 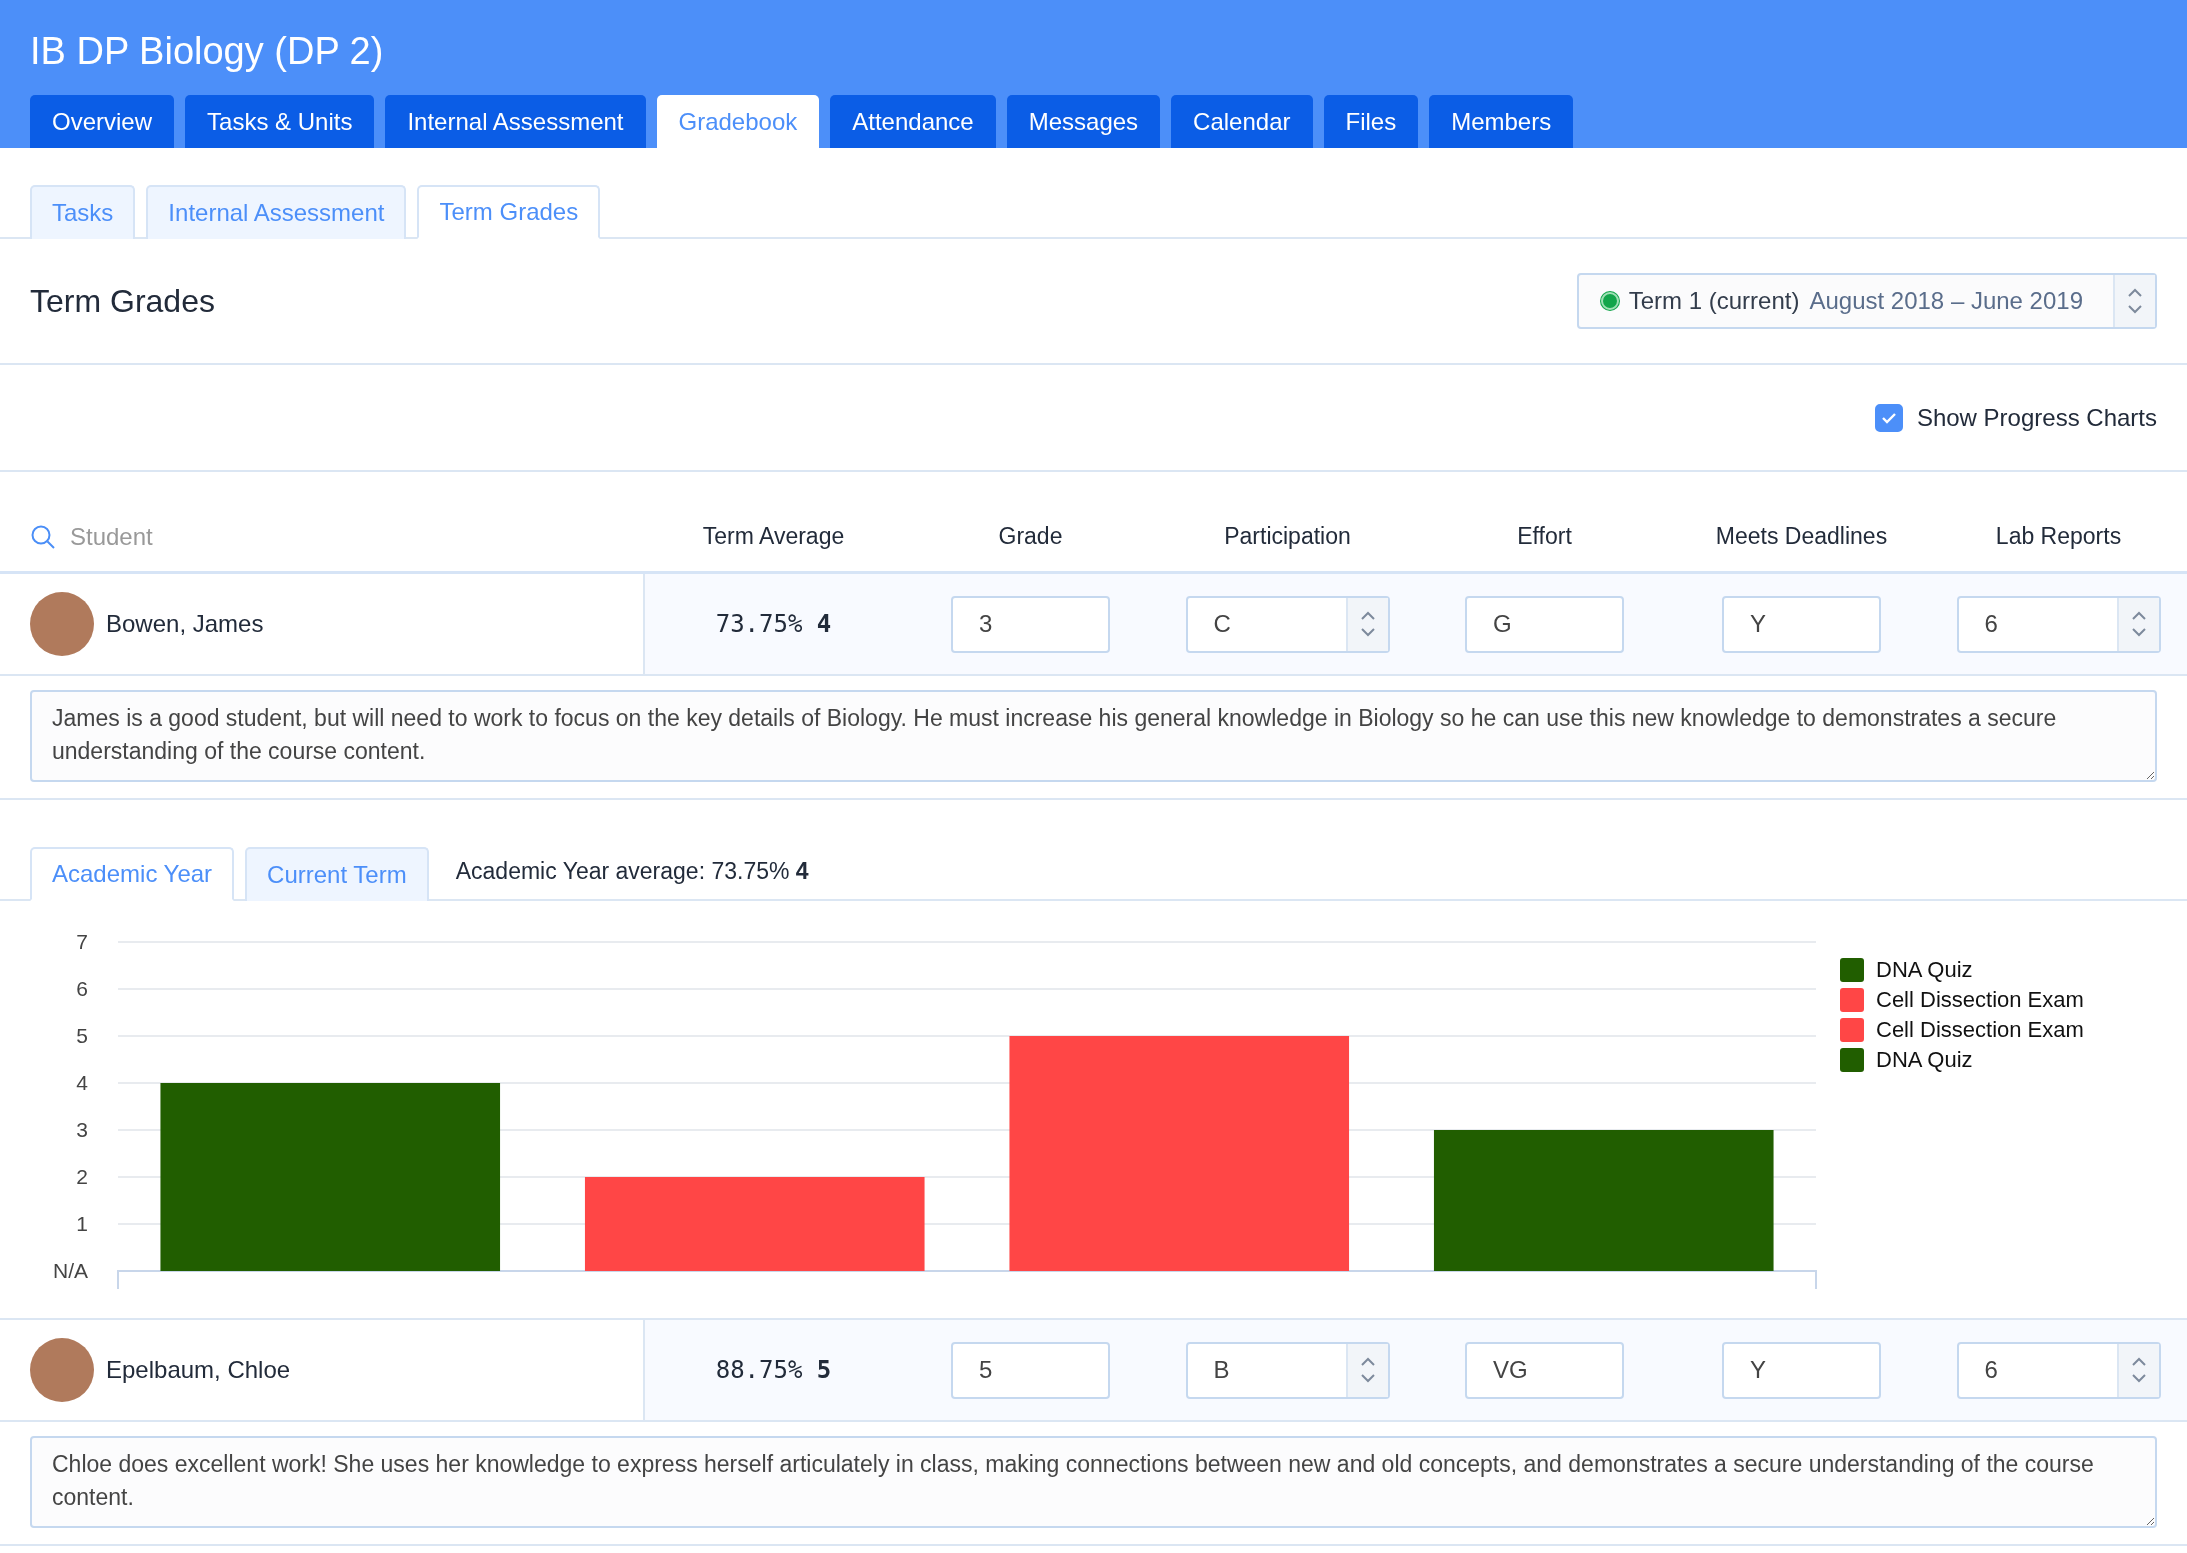 I want to click on nav-tab: Files, so click(x=1371, y=121).